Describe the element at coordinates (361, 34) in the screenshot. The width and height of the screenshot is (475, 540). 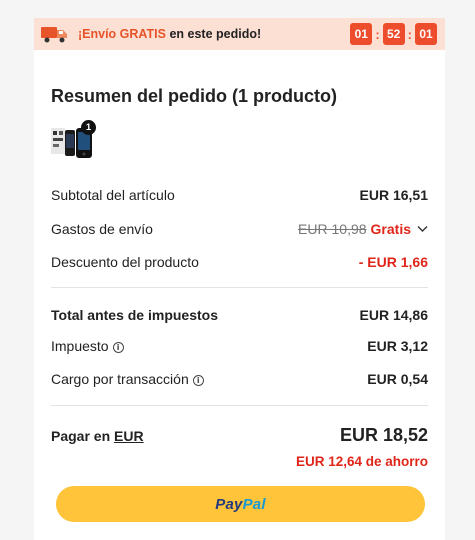
I see `timer-hours: 01` at that location.